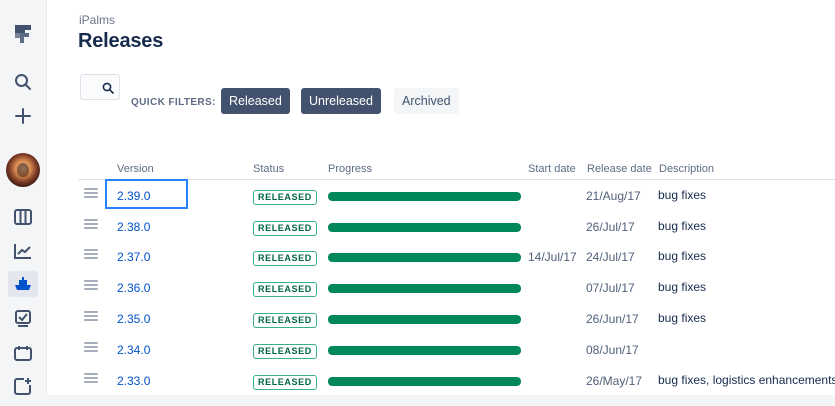  I want to click on start-date: 14/Jul/17, so click(552, 257).